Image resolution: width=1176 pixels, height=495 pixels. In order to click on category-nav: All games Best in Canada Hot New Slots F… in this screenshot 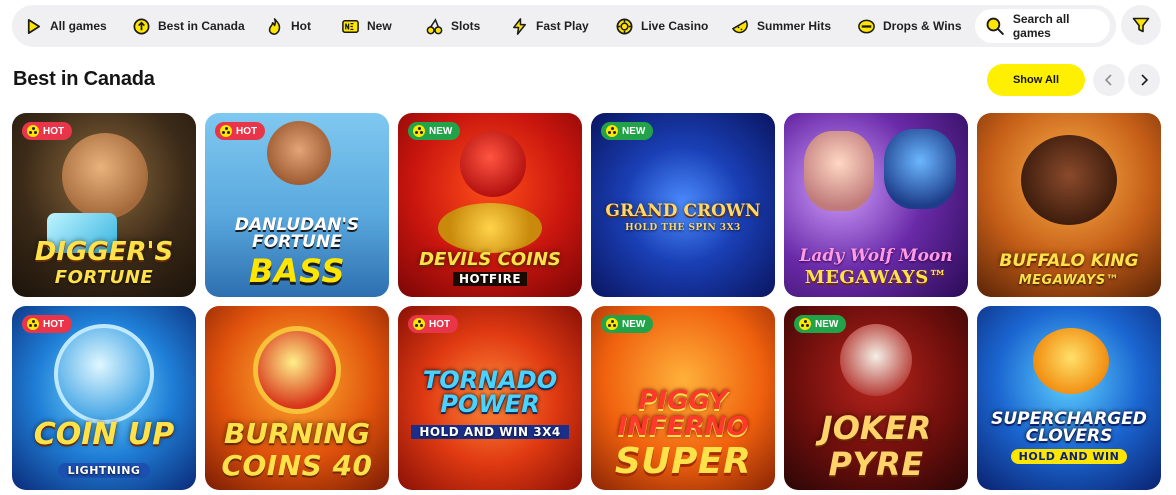, I will do `click(564, 26)`.